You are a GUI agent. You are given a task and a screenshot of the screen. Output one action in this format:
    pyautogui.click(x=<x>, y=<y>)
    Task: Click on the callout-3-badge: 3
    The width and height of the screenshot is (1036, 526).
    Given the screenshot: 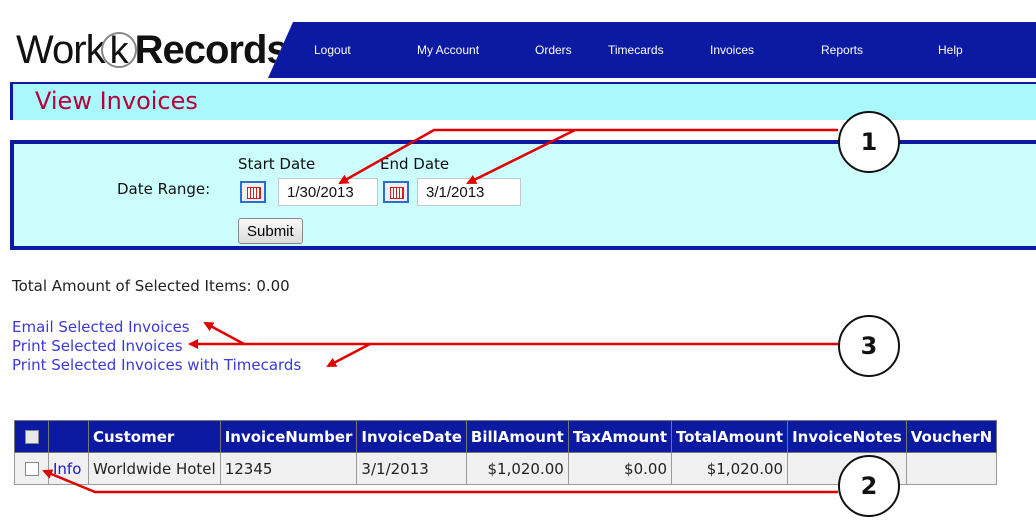 What is the action you would take?
    pyautogui.click(x=869, y=346)
    